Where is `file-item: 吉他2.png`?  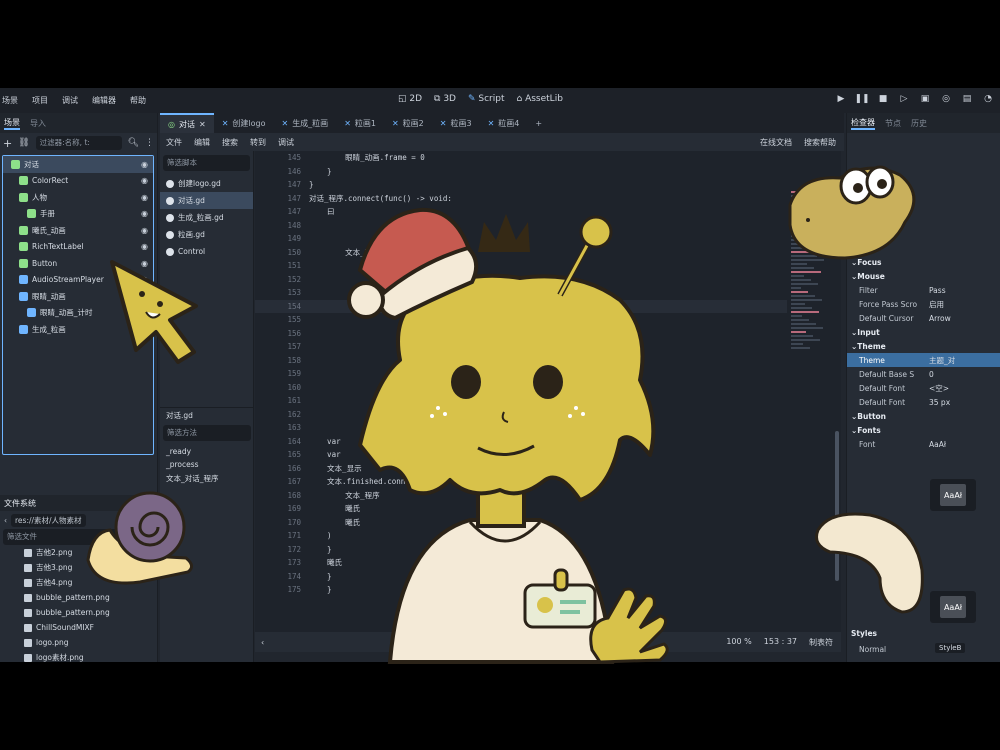 file-item: 吉他2.png is located at coordinates (79, 552).